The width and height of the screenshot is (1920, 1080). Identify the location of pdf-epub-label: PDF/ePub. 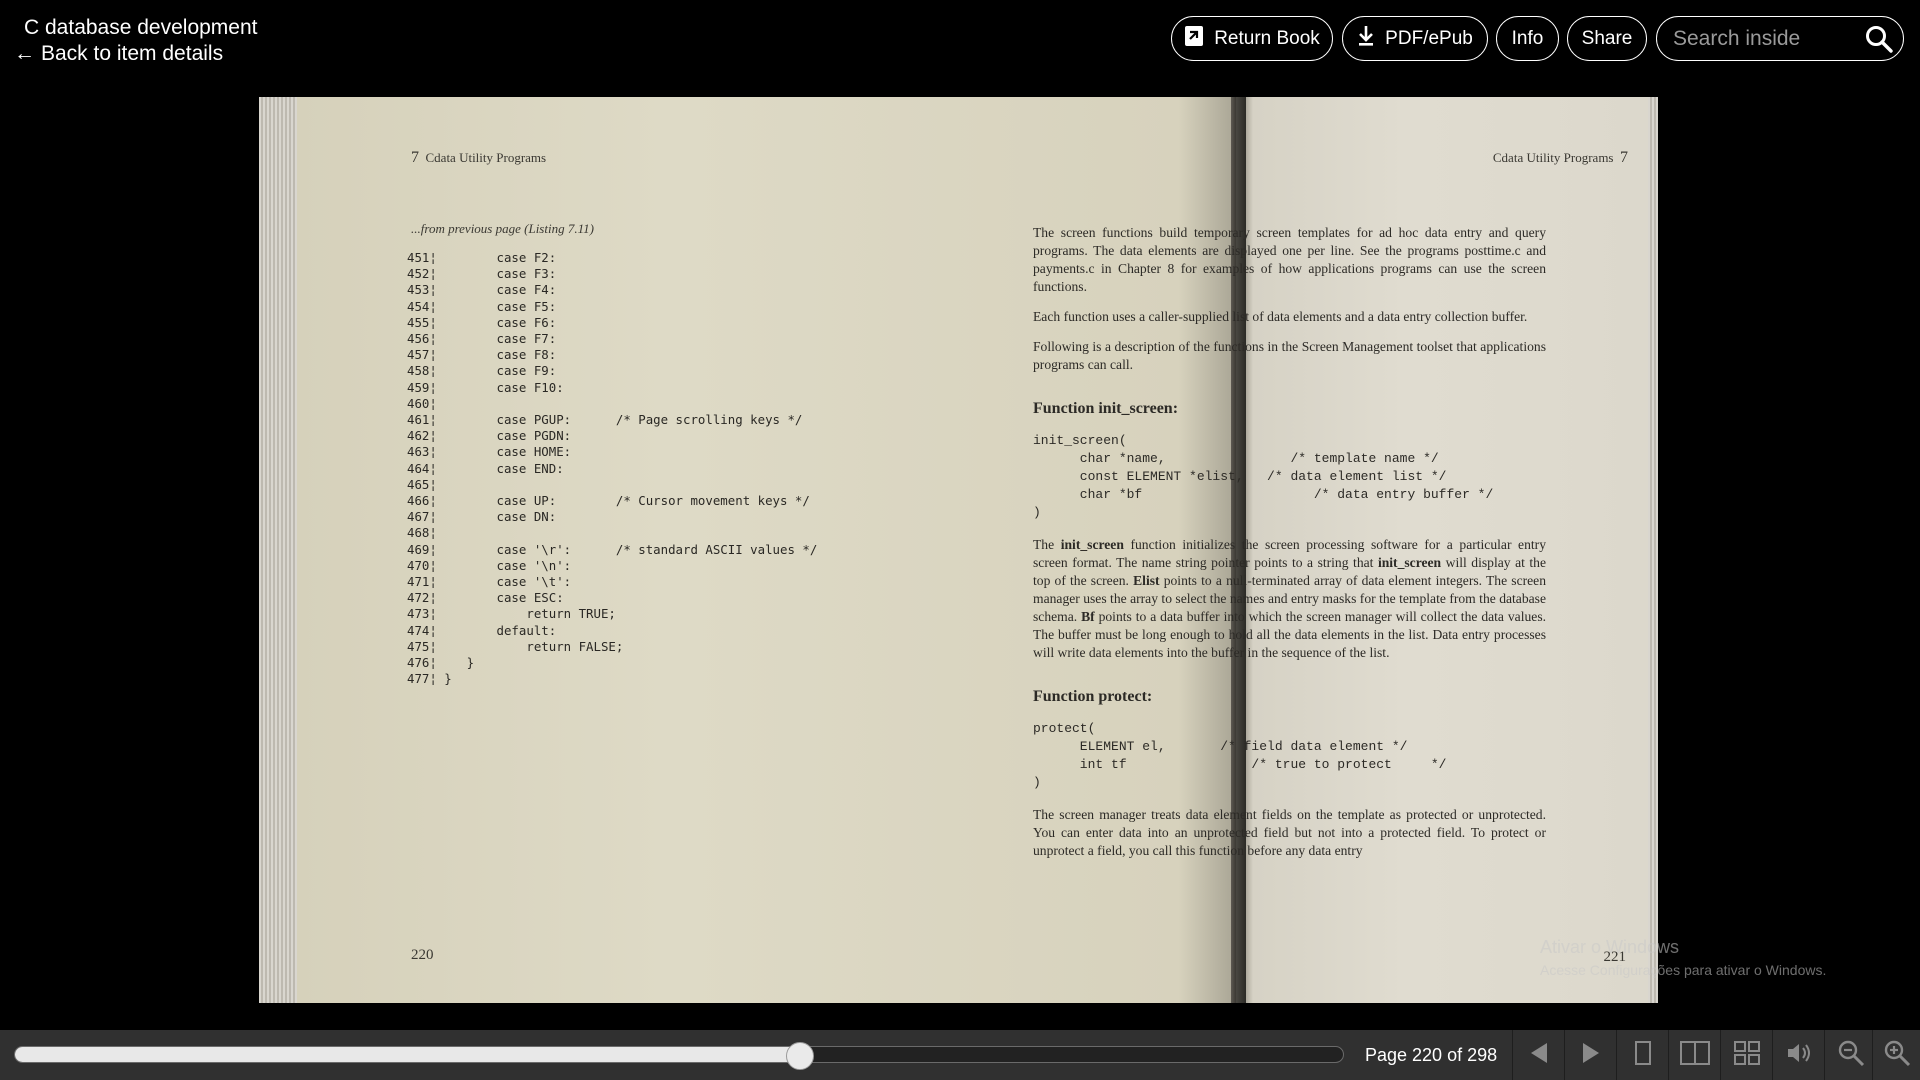
(1429, 38).